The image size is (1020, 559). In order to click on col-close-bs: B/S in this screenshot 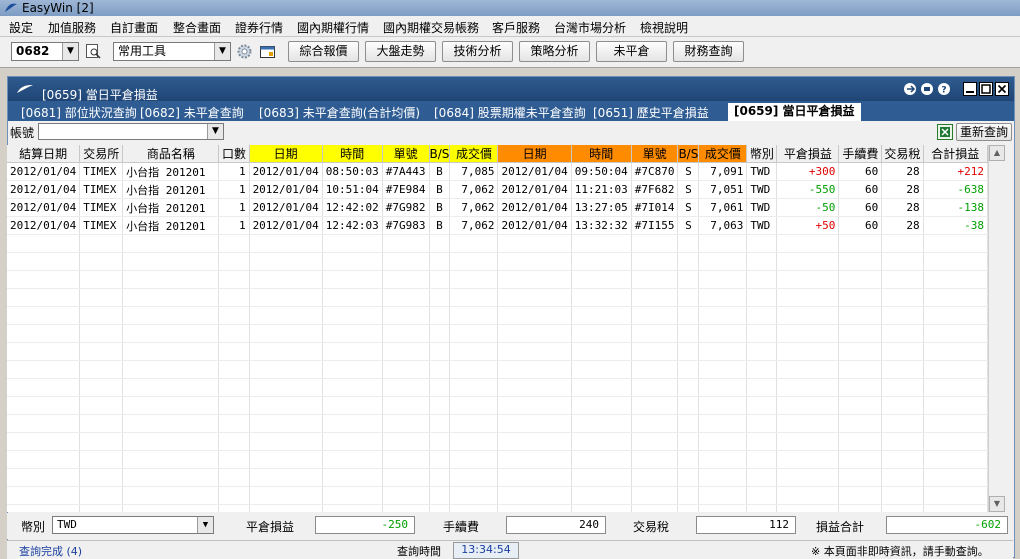, I will do `click(688, 154)`.